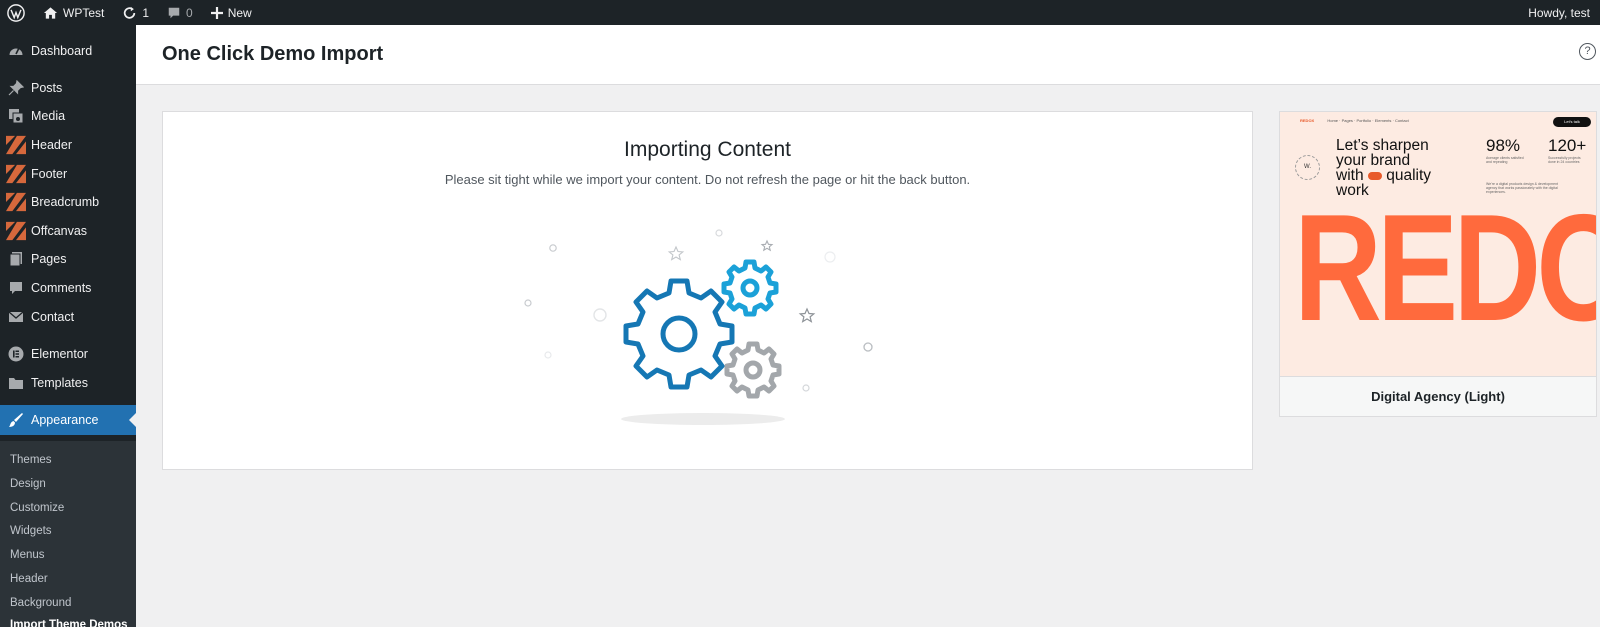  Describe the element at coordinates (68, 88) in the screenshot. I see `sidebar-item-posts: Posts` at that location.